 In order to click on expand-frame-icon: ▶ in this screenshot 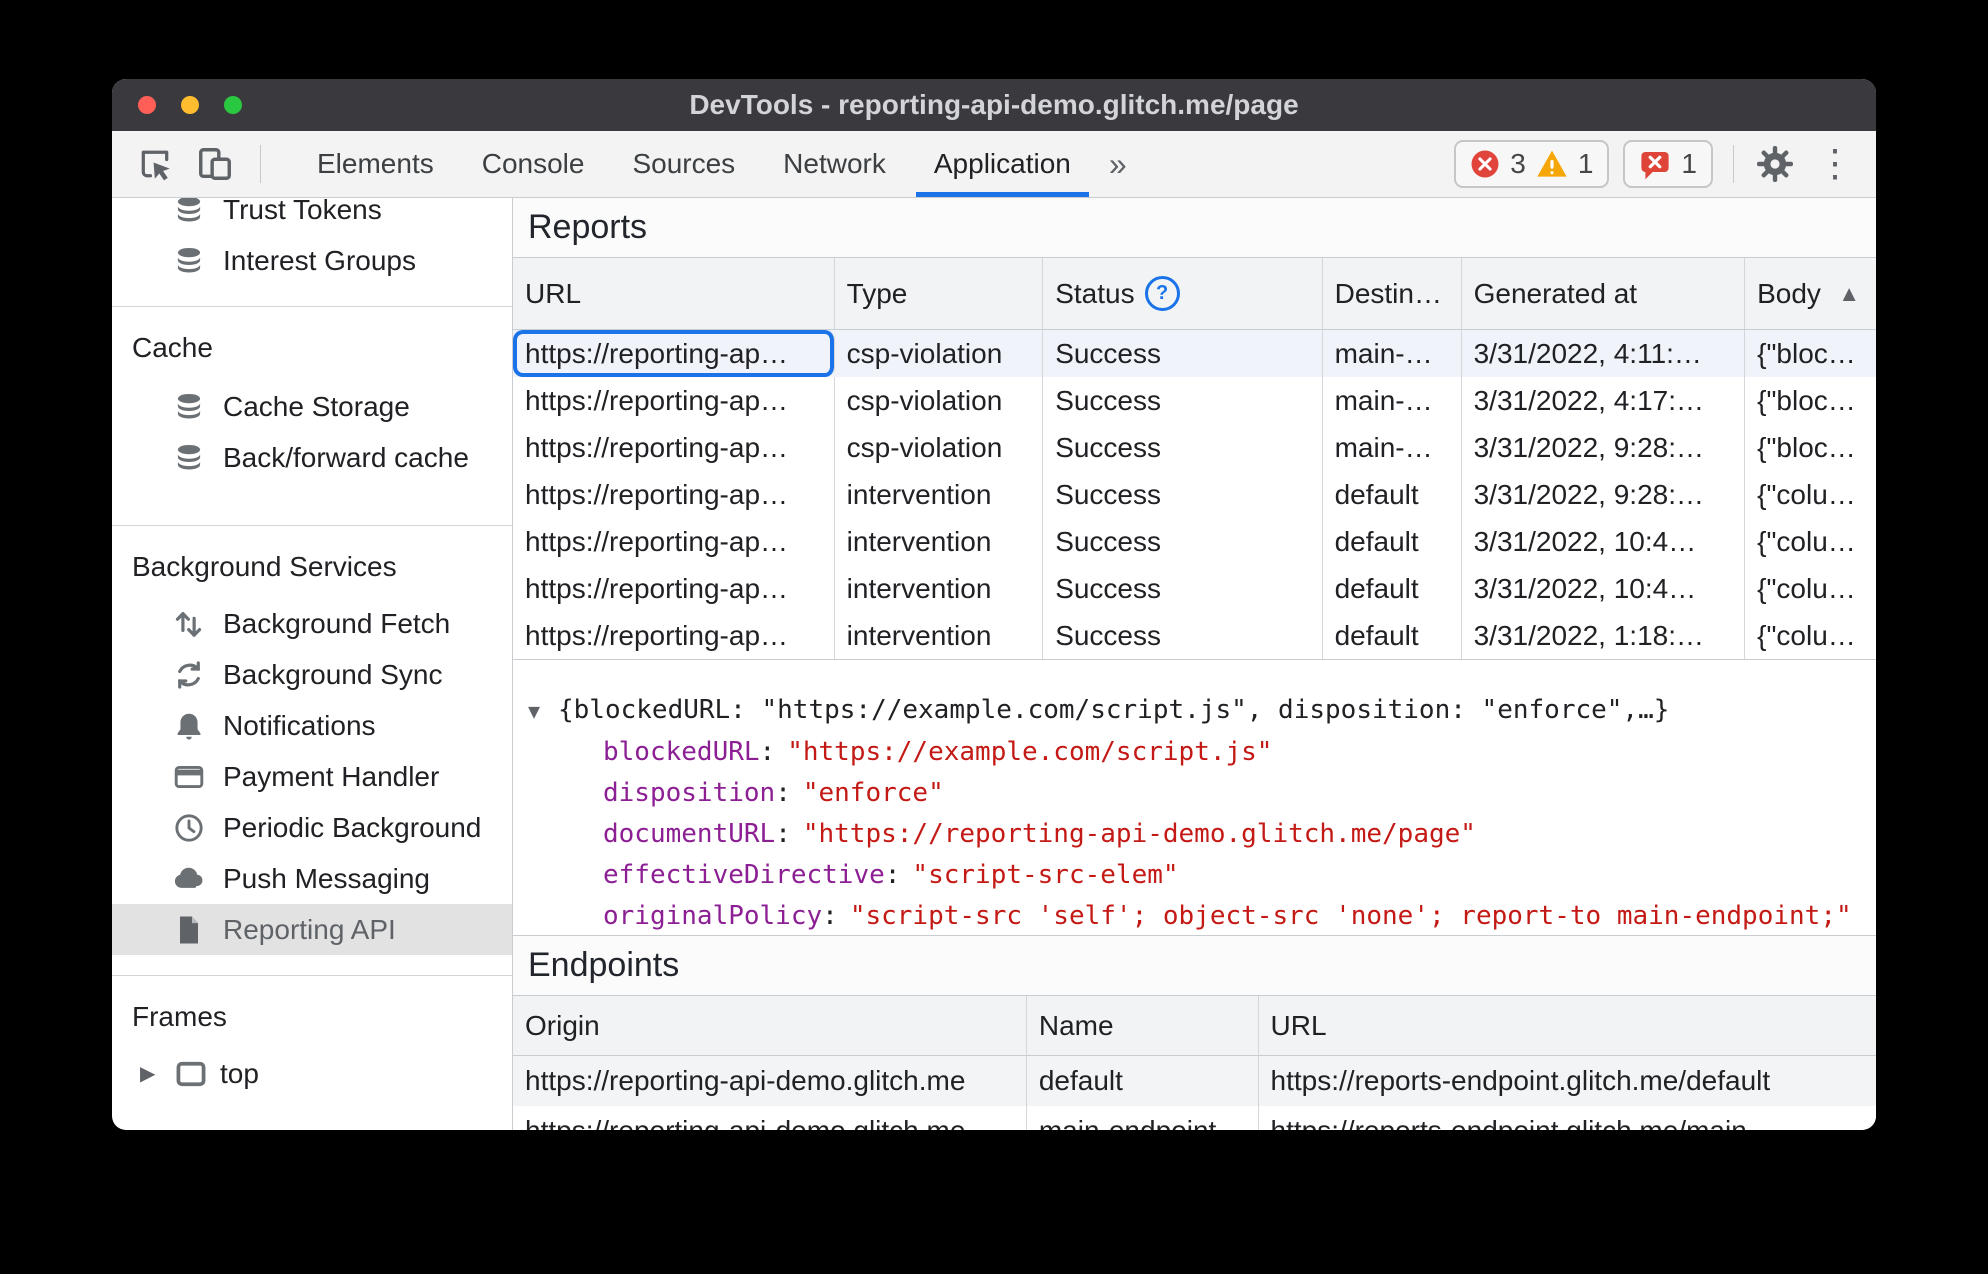, I will do `click(151, 1073)`.